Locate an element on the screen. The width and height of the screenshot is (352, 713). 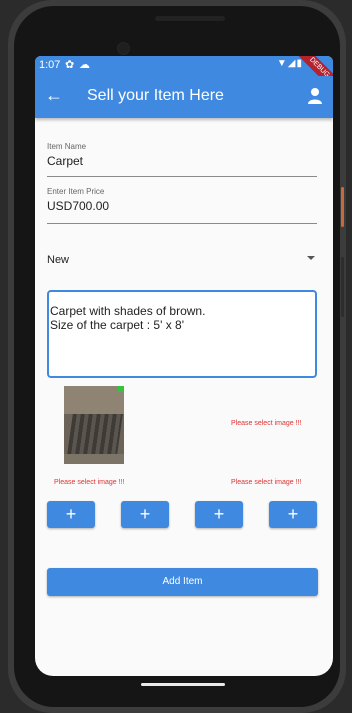
item-price-label: Enter Item Price is located at coordinates (76, 191).